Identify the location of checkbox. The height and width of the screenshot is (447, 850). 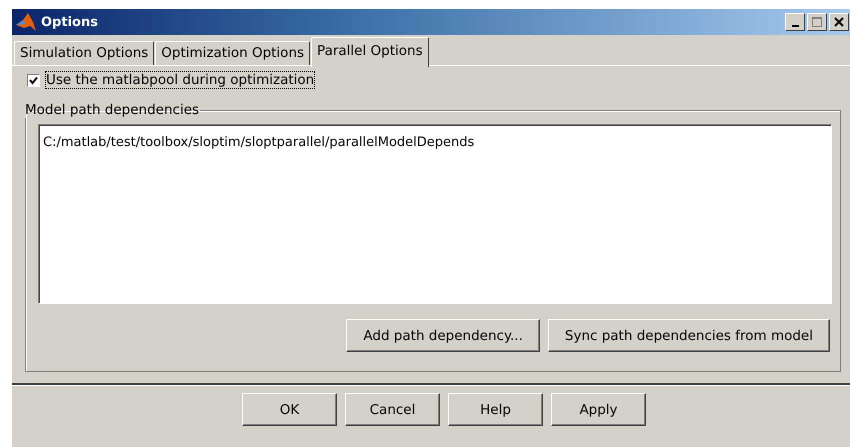
(33, 80).